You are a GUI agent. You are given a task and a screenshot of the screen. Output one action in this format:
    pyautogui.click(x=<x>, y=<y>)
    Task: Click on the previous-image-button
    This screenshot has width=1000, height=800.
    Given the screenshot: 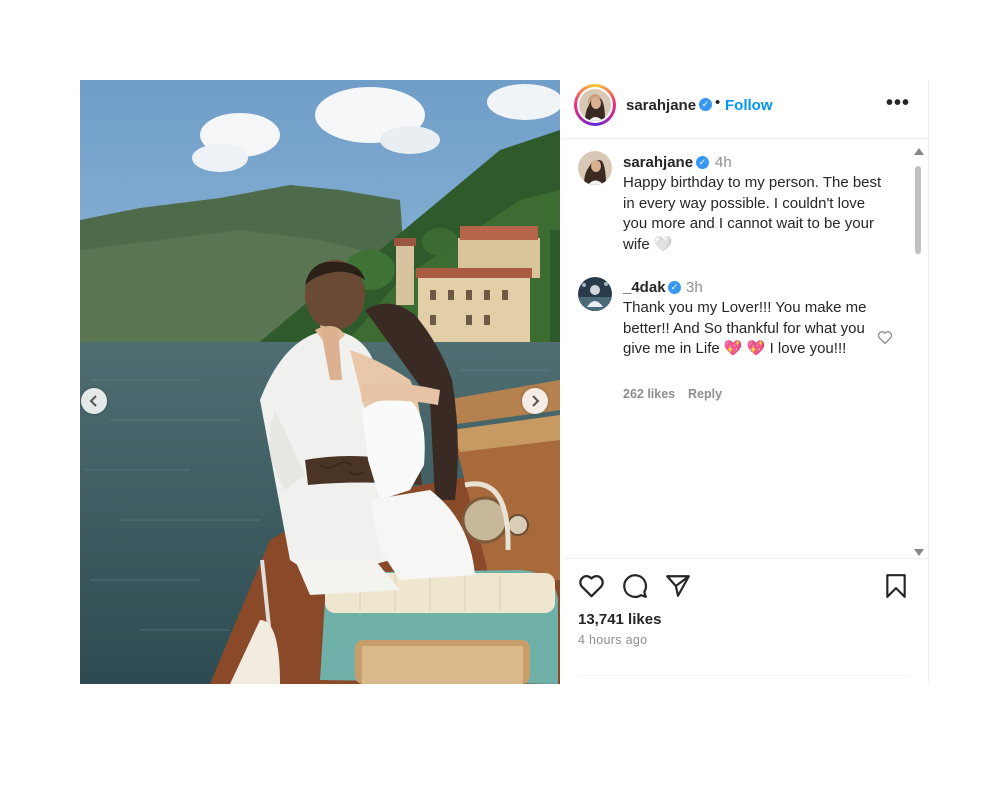 What is the action you would take?
    pyautogui.click(x=94, y=401)
    